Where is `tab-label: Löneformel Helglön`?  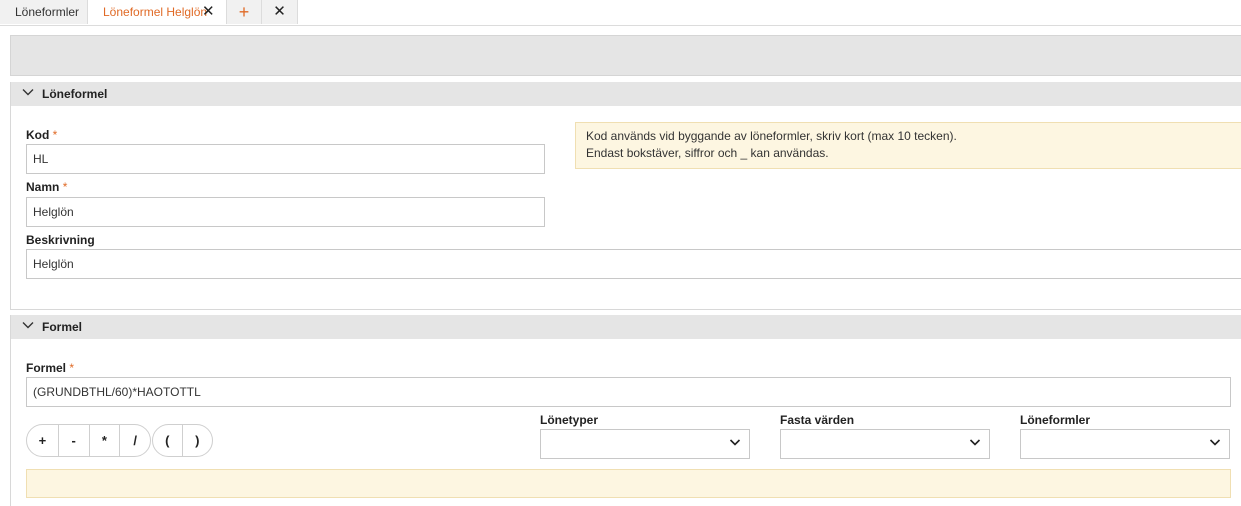 tab-label: Löneformel Helglön is located at coordinates (155, 12).